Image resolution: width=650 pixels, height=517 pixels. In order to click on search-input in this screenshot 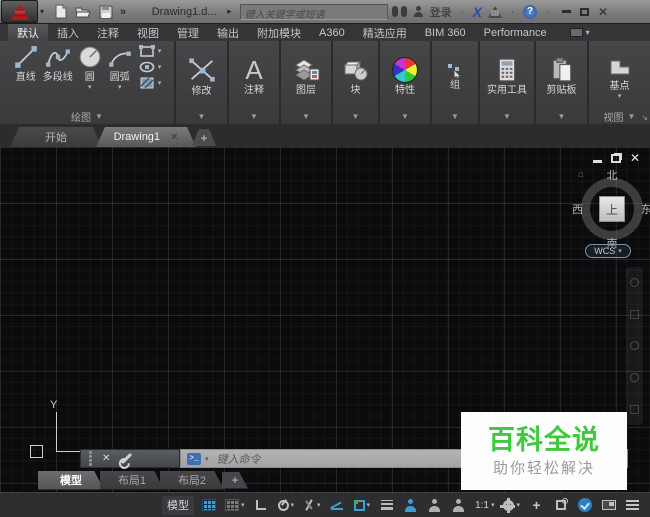, I will do `click(313, 15)`.